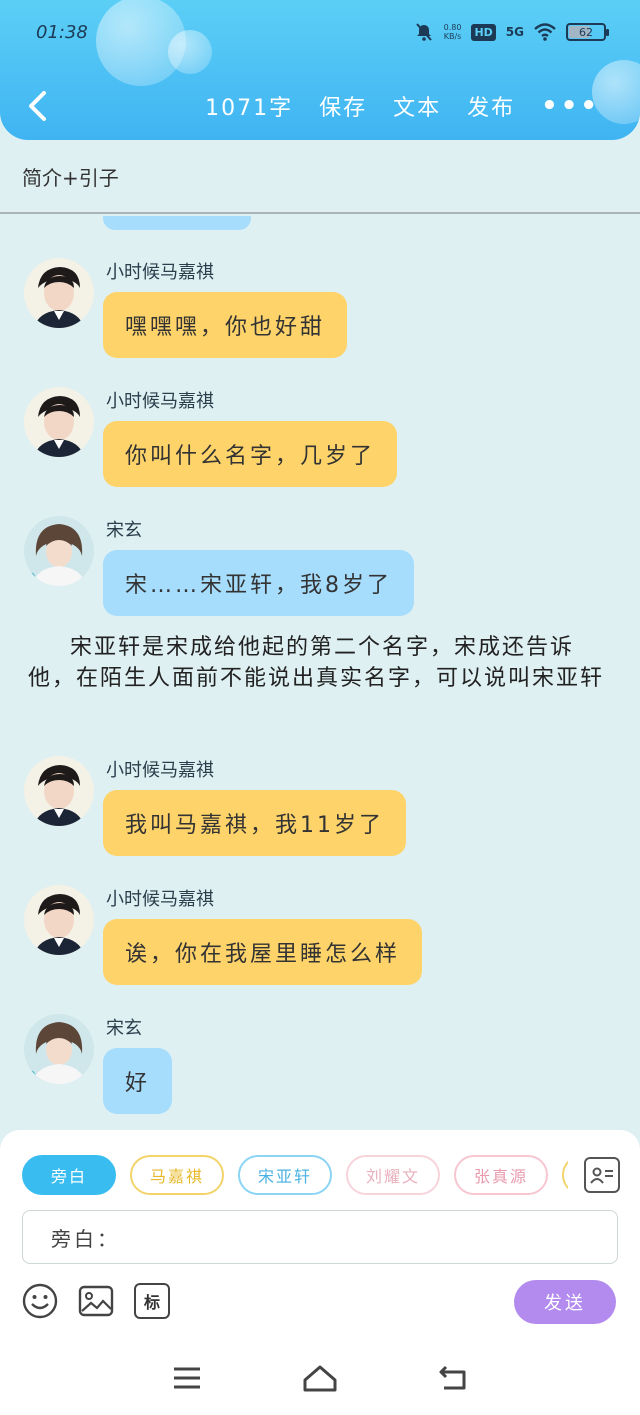 The width and height of the screenshot is (640, 1415). I want to click on save-button: 保存, so click(343, 106).